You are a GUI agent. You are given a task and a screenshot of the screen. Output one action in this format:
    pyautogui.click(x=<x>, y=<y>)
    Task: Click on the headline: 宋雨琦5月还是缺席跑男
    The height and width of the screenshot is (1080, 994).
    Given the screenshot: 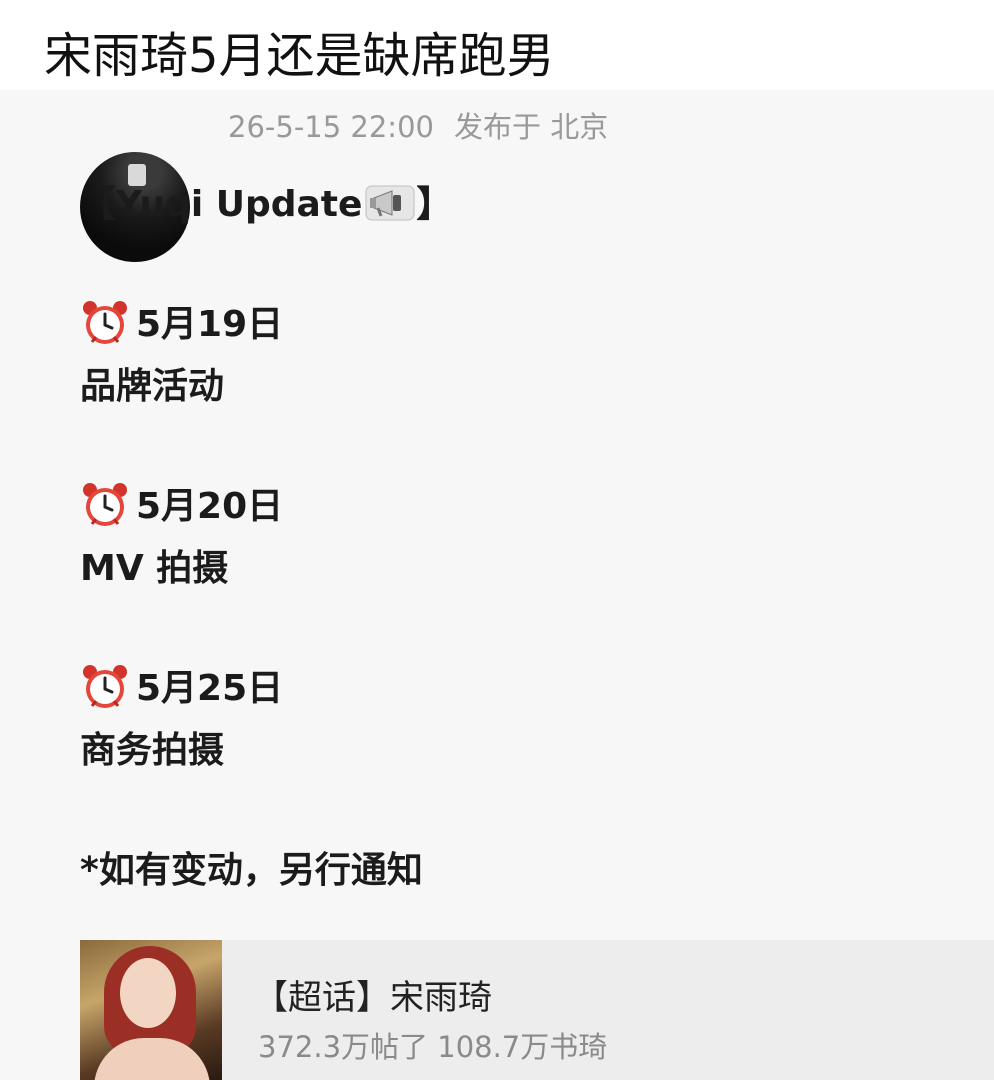 What is the action you would take?
    pyautogui.click(x=299, y=56)
    